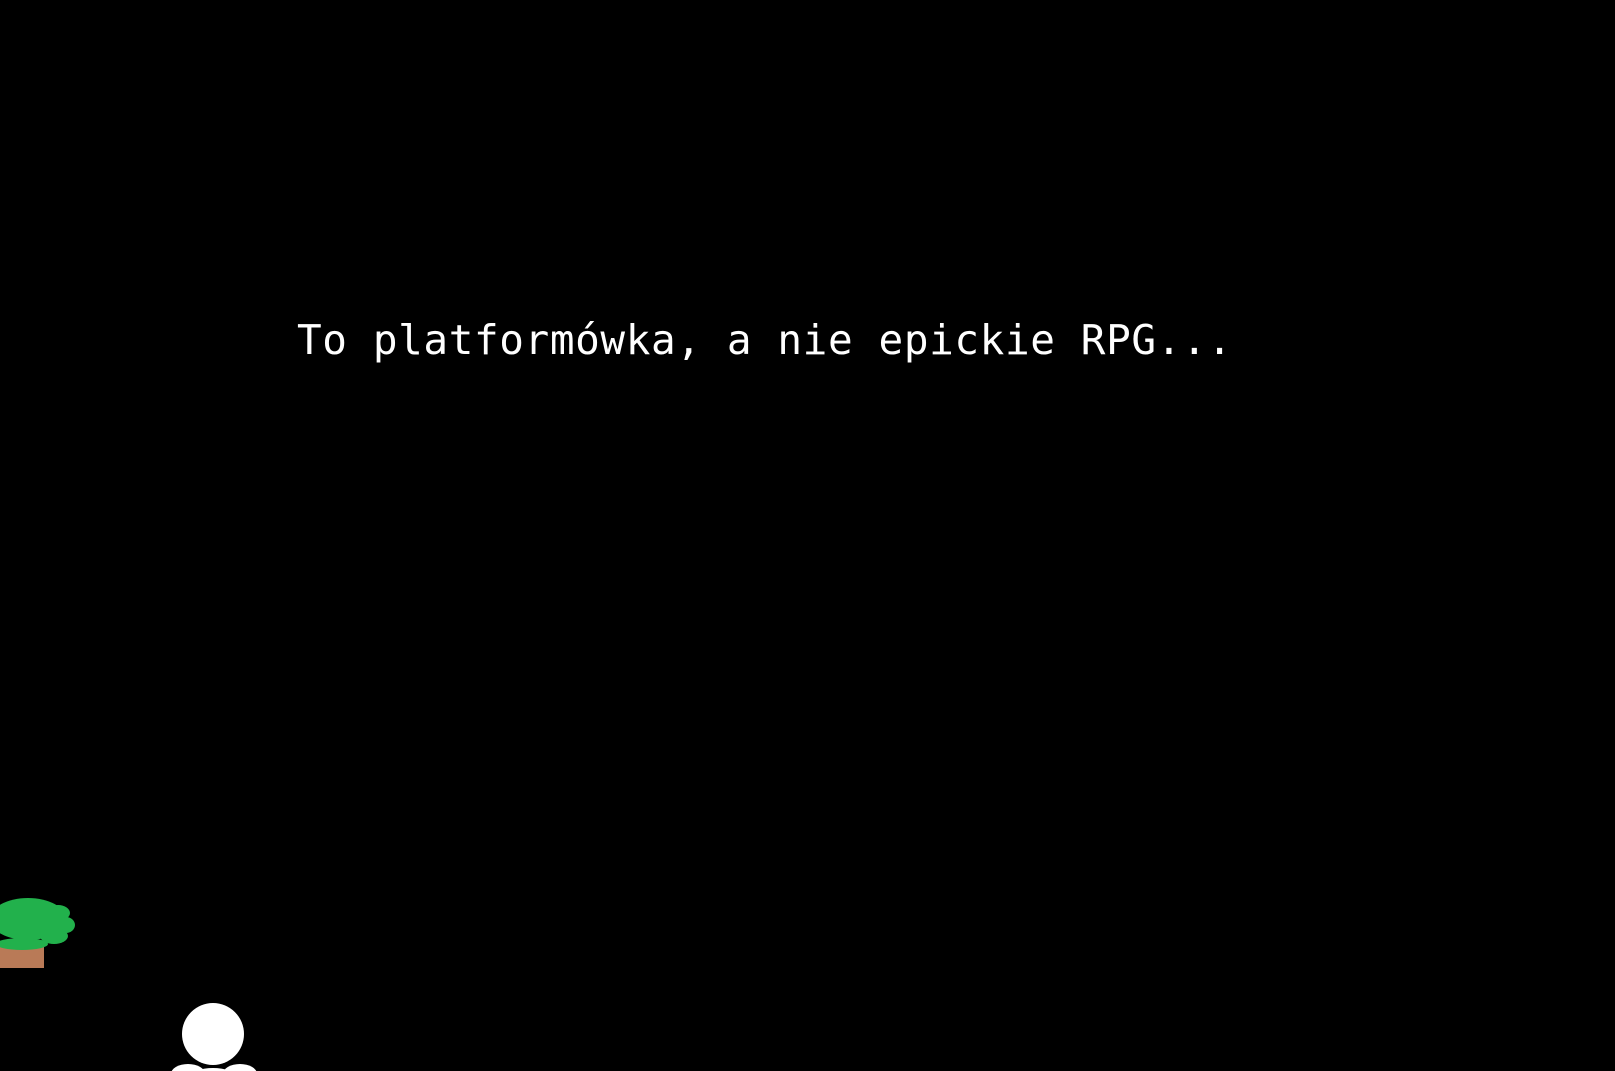  What do you see at coordinates (37, 924) in the screenshot?
I see `tree-foliage` at bounding box center [37, 924].